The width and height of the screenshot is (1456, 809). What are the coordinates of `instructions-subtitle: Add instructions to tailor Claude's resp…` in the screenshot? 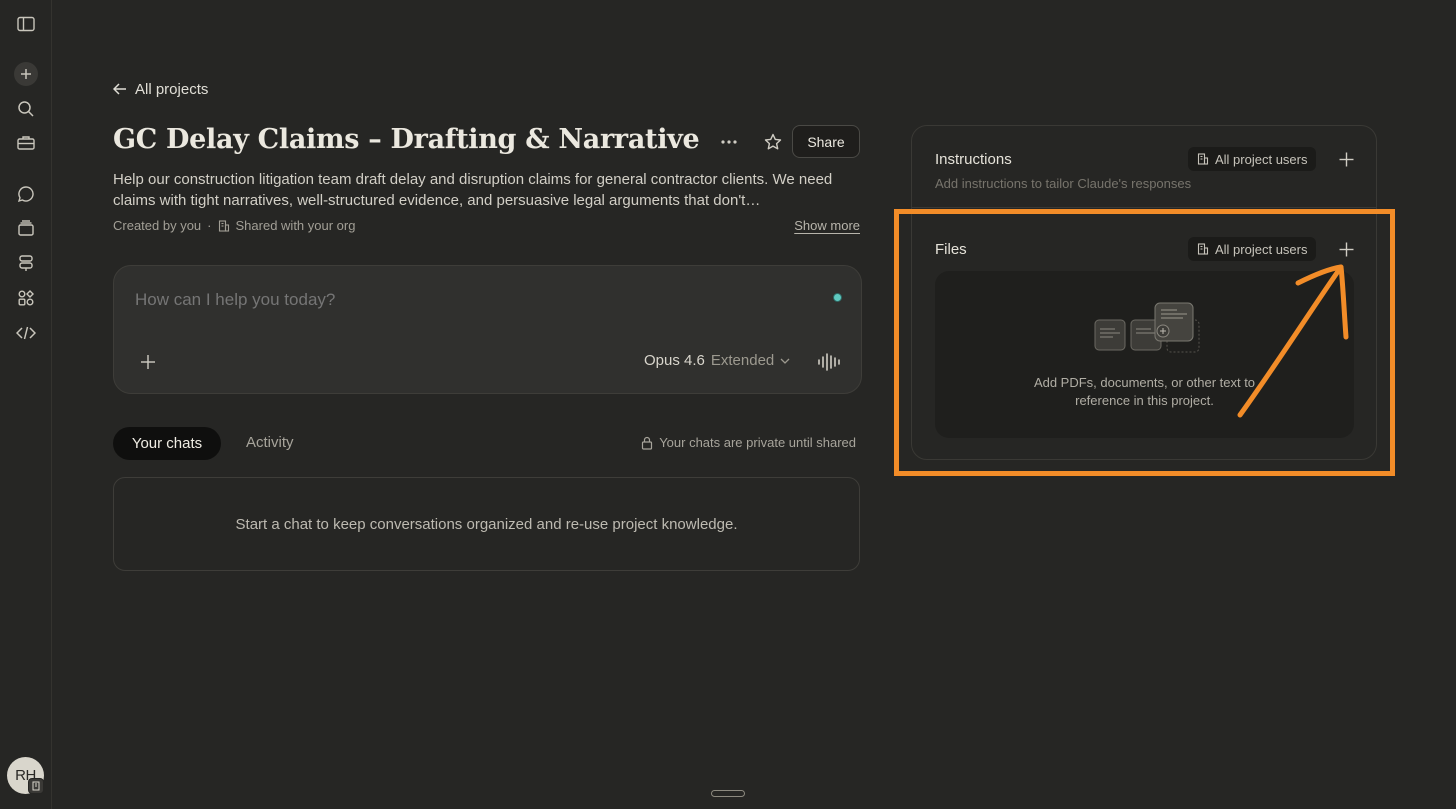 It's located at (1063, 183).